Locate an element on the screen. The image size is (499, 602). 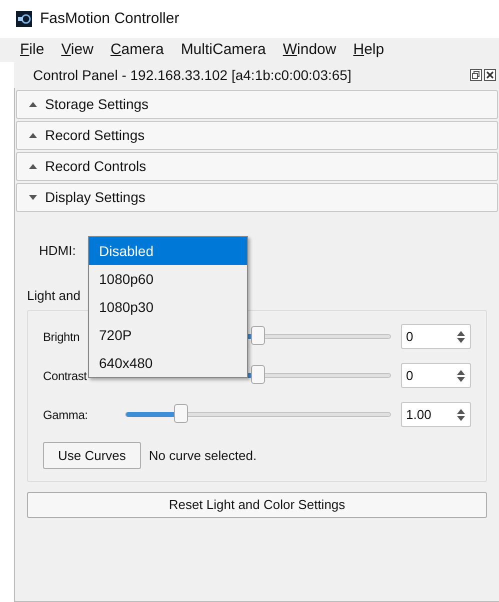
group-title: Light and is located at coordinates (53, 295).